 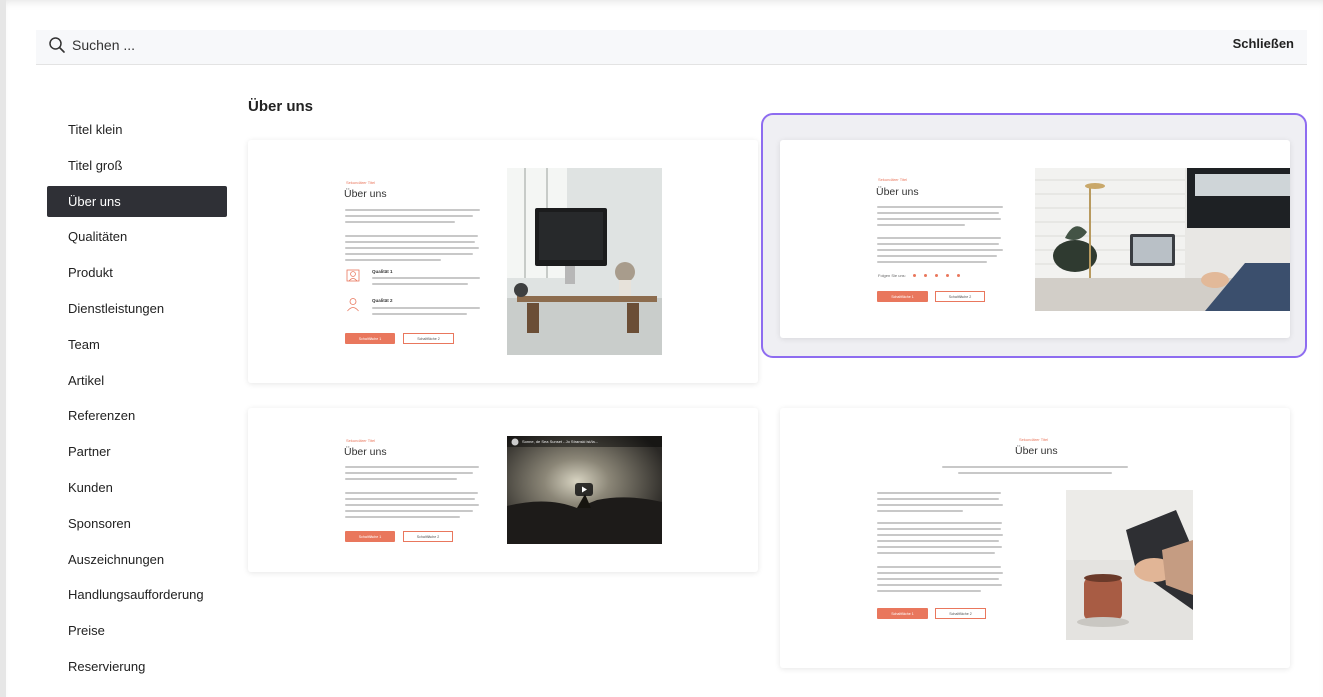 I want to click on facebook-icon, so click(x=914, y=275).